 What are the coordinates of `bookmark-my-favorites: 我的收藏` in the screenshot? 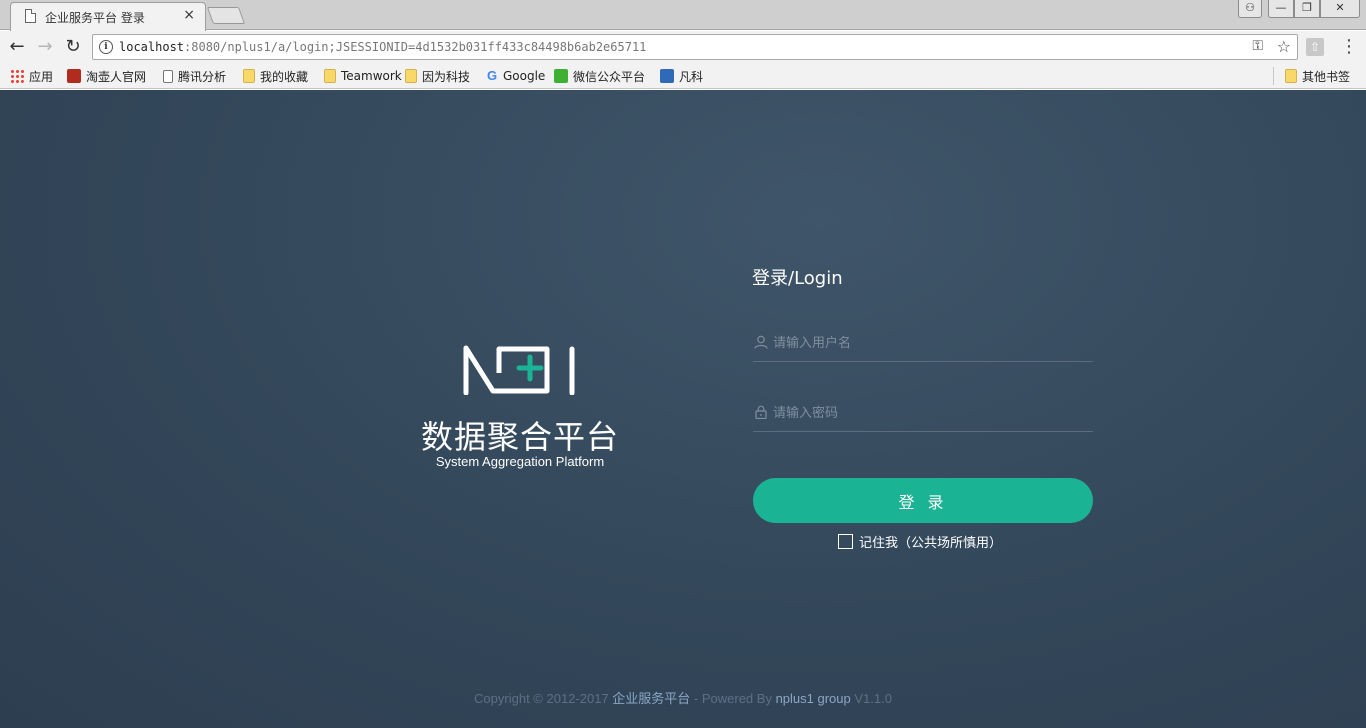 It's located at (275, 76).